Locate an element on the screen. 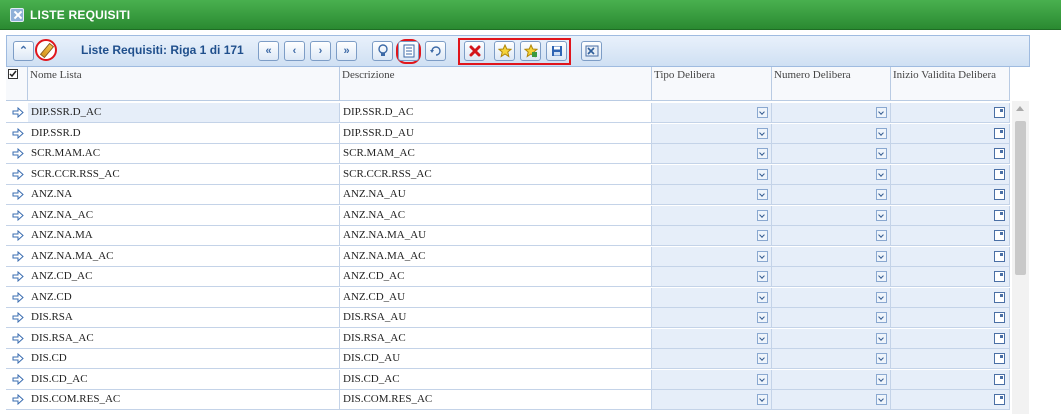 This screenshot has height=414, width=1061. cell-nome-lista: DIS.CD_AC is located at coordinates (184, 379).